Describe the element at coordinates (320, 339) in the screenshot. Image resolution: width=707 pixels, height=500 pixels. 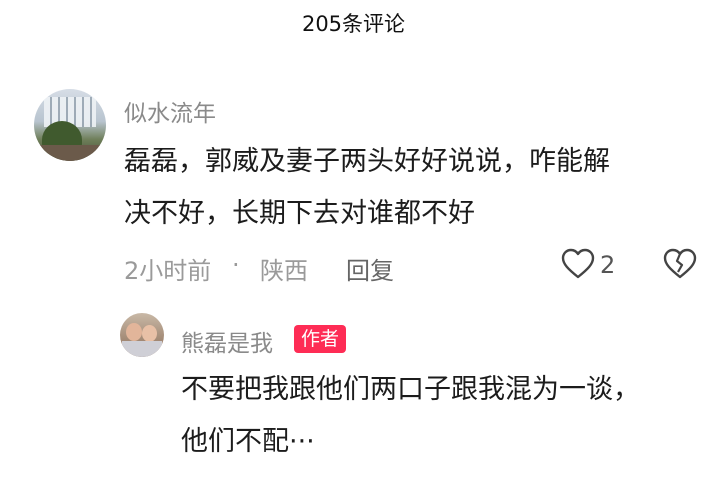
I see `author-badge: 作者` at that location.